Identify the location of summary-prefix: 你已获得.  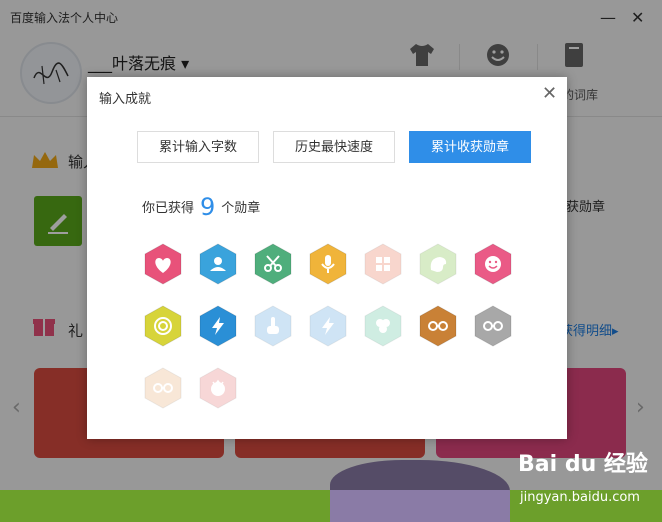
(168, 208).